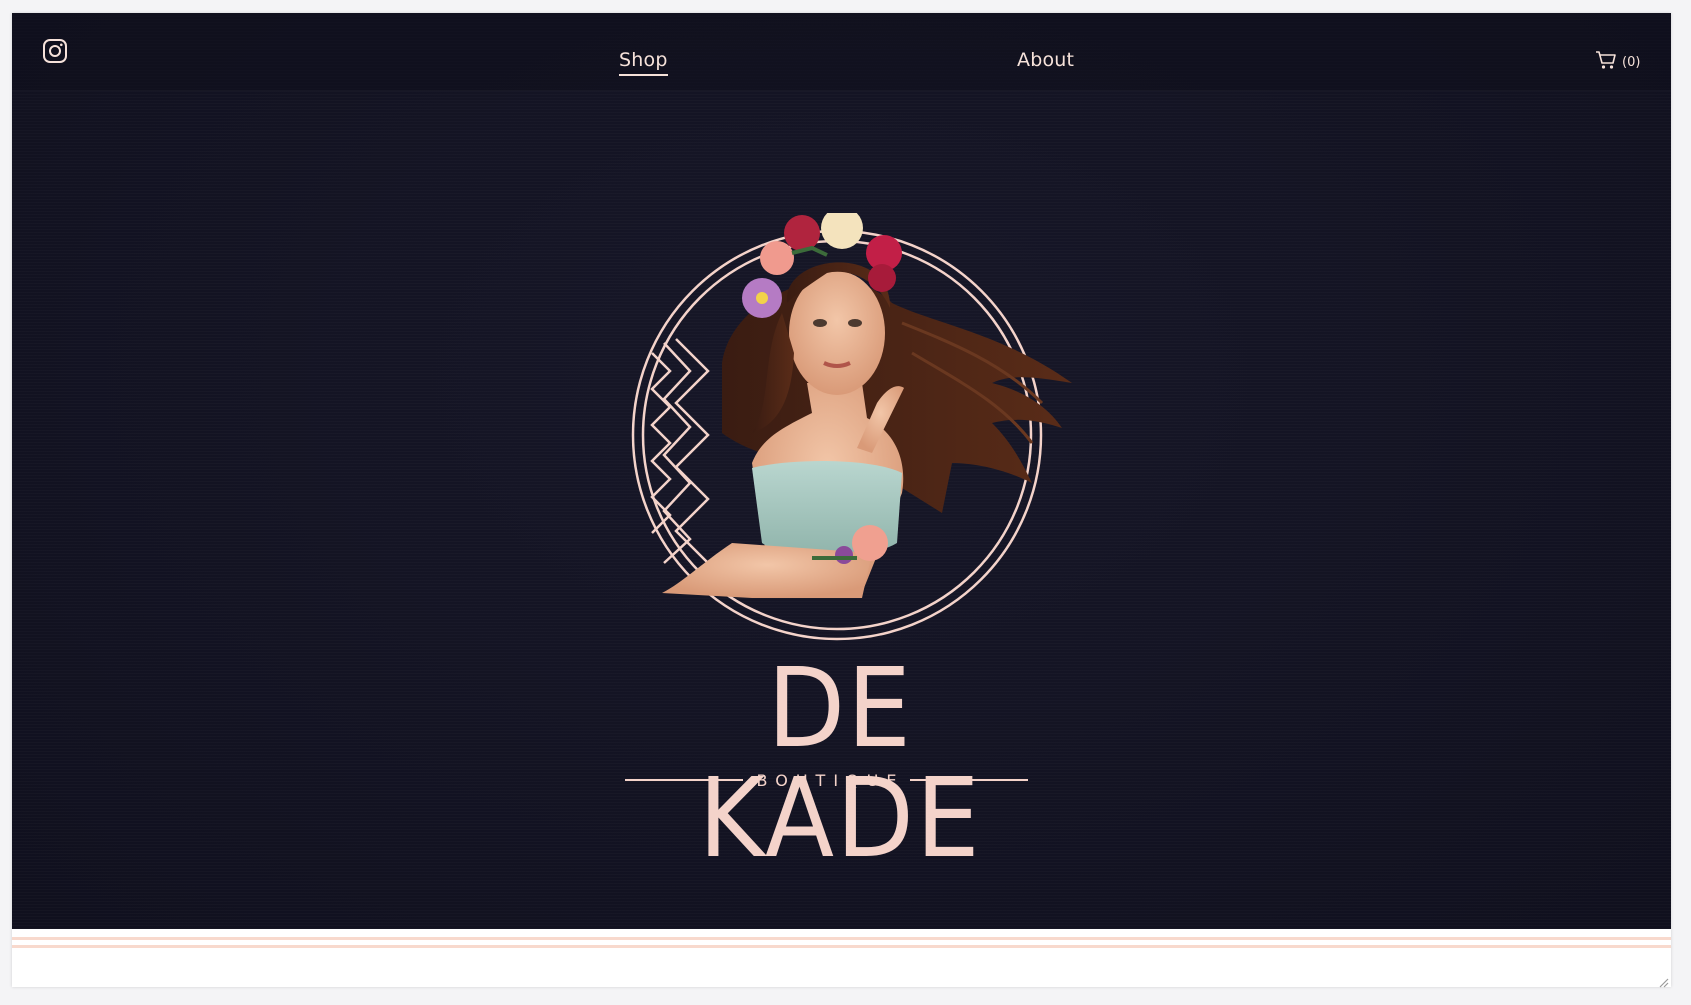 This screenshot has width=1691, height=1005. What do you see at coordinates (969, 780) in the screenshot?
I see `tagline-rule-right` at bounding box center [969, 780].